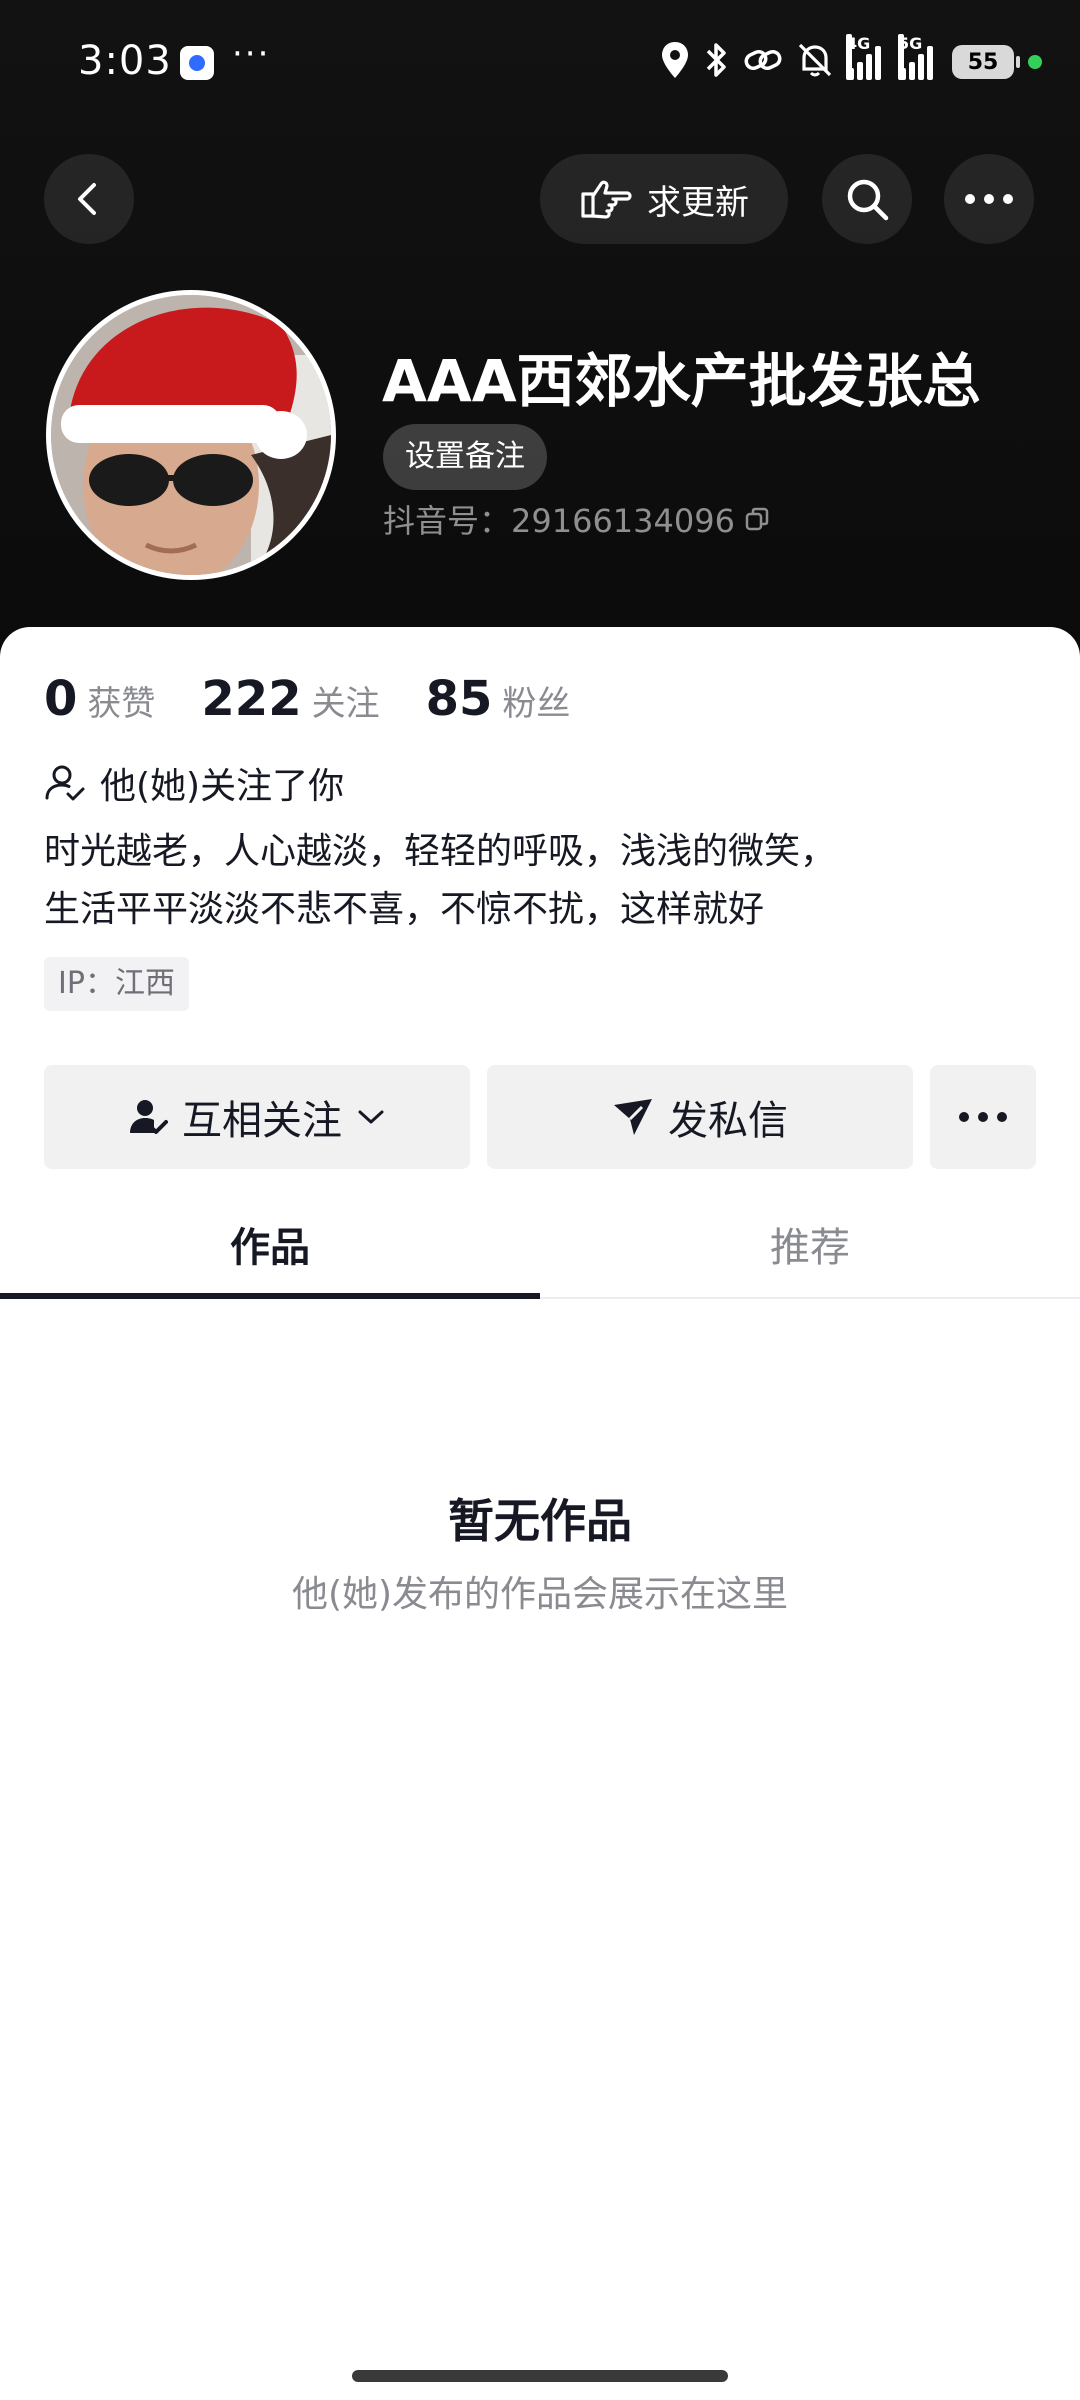 This screenshot has height=2400, width=1080. I want to click on empty-state-title: 暂无作品, so click(540, 1521).